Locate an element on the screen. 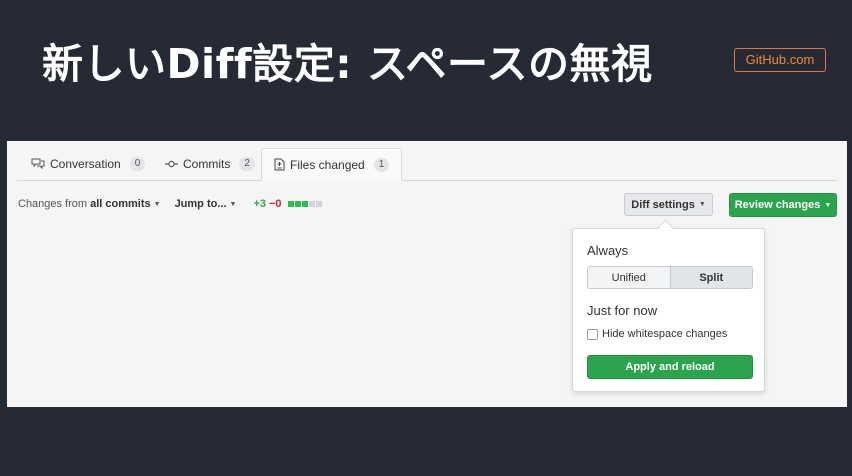 Image resolution: width=852 pixels, height=476 pixels. unified-view-button: Unified is located at coordinates (629, 277).